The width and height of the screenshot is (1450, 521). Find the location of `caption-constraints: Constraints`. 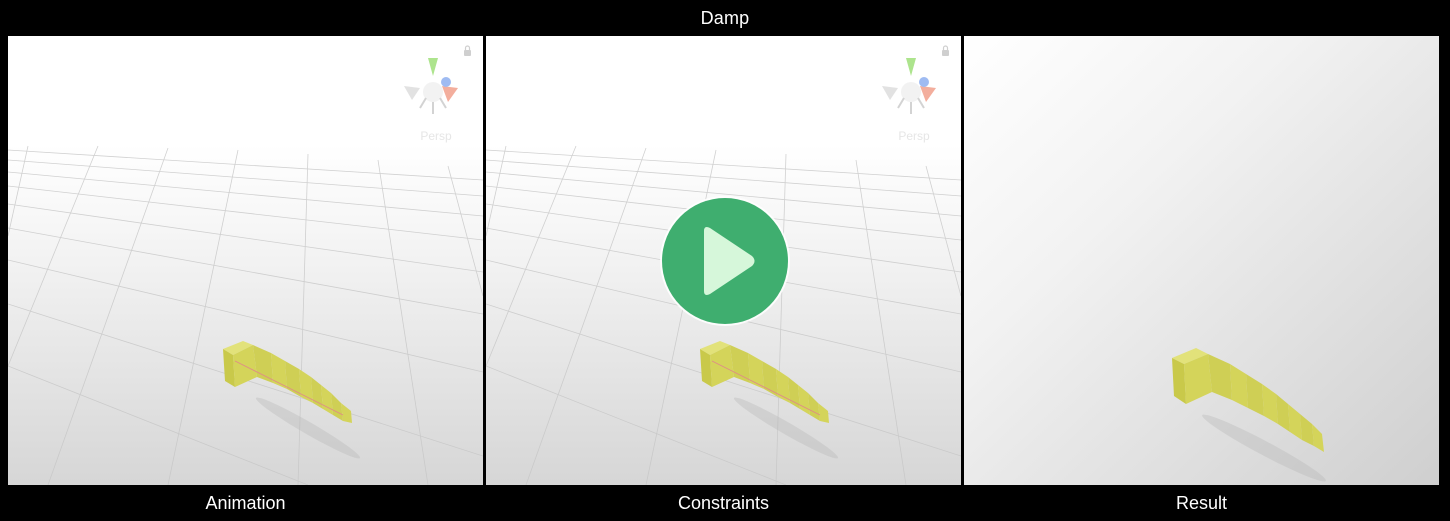

caption-constraints: Constraints is located at coordinates (723, 502).